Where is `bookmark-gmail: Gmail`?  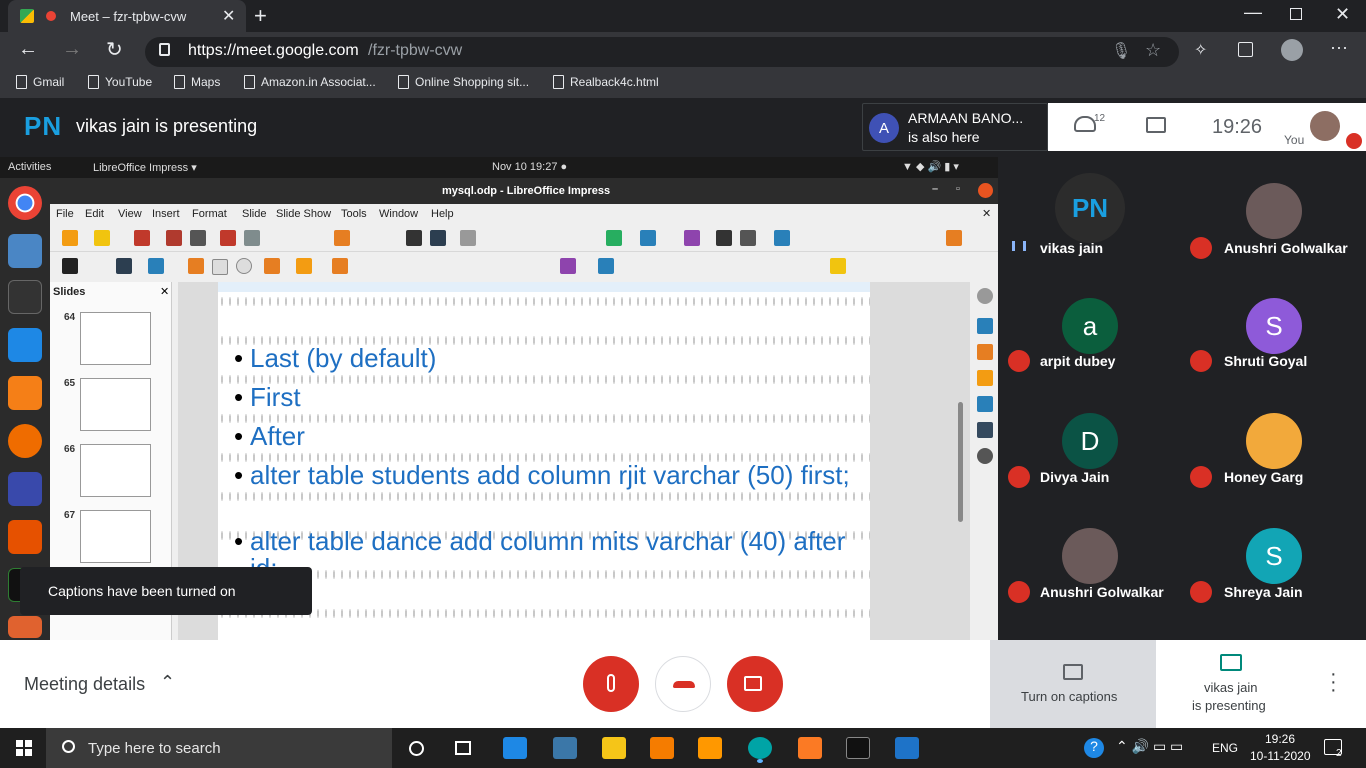
bookmark-gmail: Gmail is located at coordinates (40, 82).